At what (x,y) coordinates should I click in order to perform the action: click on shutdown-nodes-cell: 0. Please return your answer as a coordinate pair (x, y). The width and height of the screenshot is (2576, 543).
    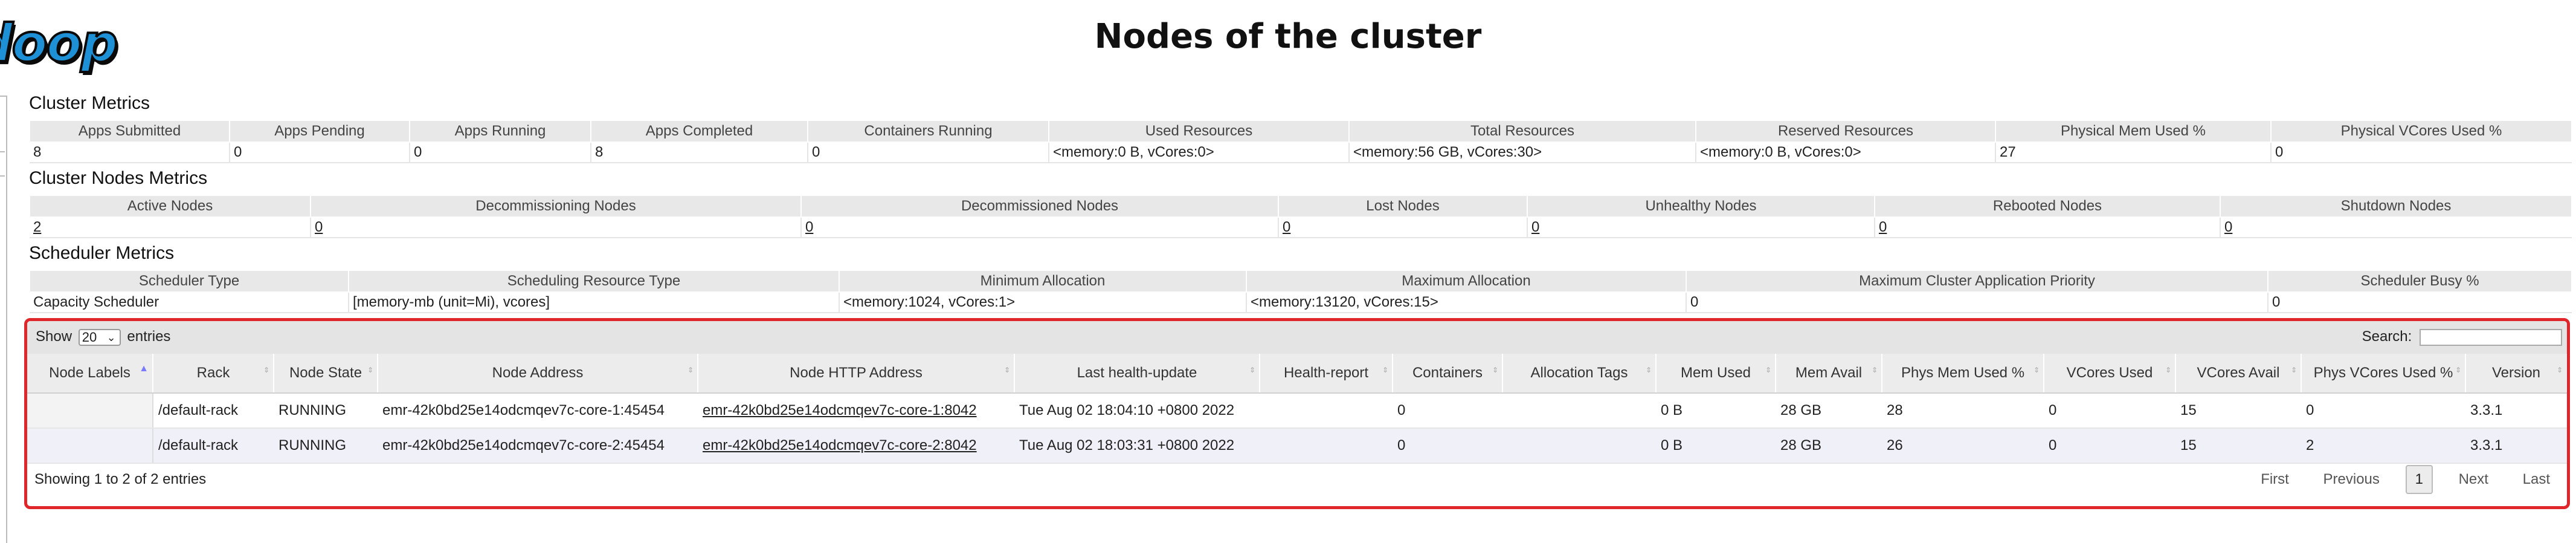
    Looking at the image, I should click on (2396, 227).